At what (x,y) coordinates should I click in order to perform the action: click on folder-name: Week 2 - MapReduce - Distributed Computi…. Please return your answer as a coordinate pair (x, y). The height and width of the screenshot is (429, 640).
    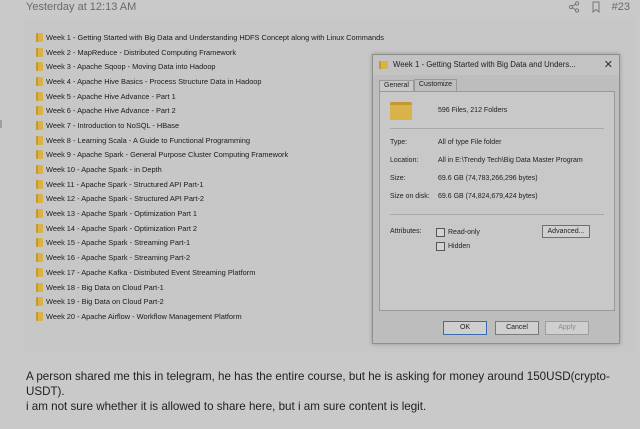
    Looking at the image, I should click on (141, 52).